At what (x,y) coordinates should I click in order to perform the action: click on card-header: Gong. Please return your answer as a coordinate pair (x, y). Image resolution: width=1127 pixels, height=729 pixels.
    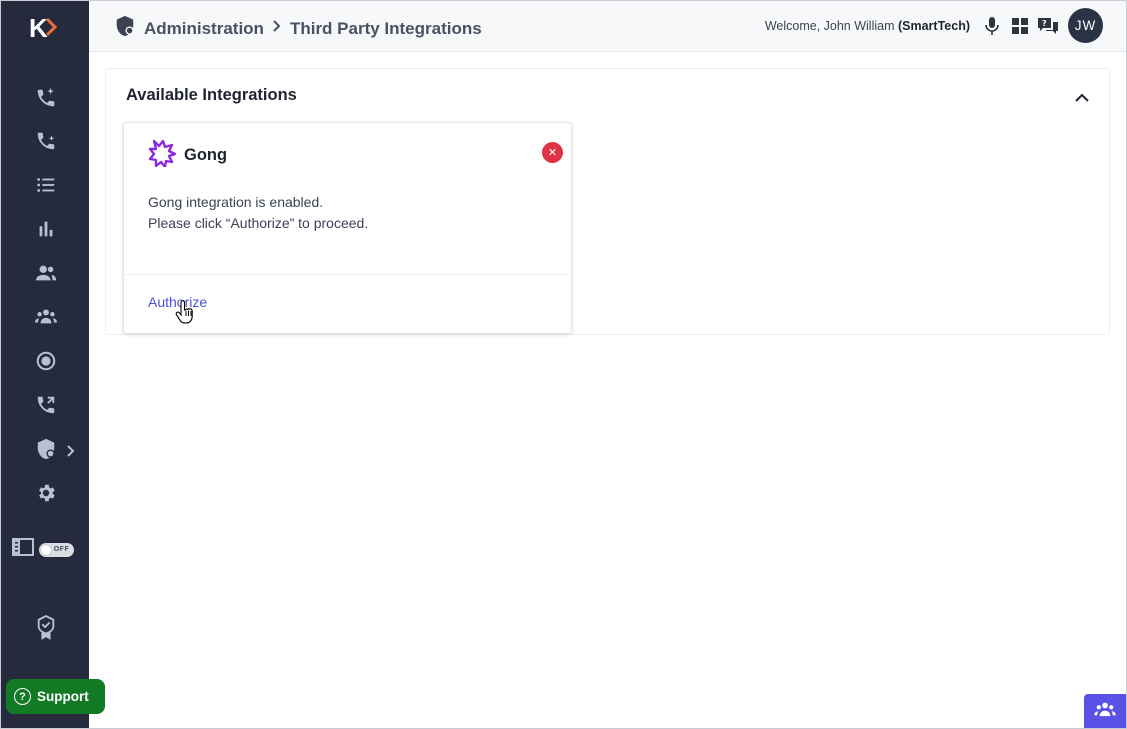
    Looking at the image, I should click on (187, 155).